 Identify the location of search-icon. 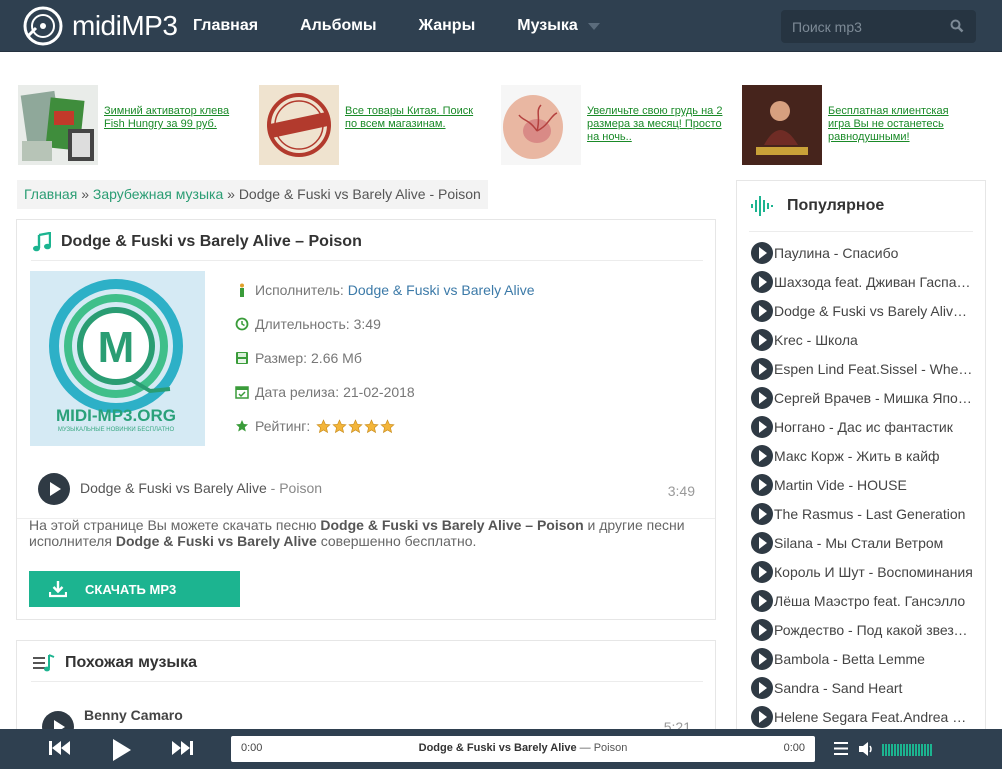
(957, 26).